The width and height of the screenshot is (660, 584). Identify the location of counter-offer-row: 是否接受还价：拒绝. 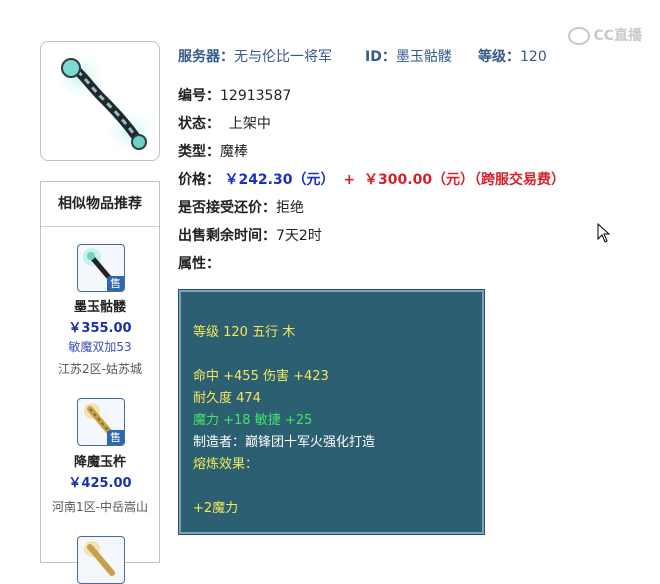
(241, 208).